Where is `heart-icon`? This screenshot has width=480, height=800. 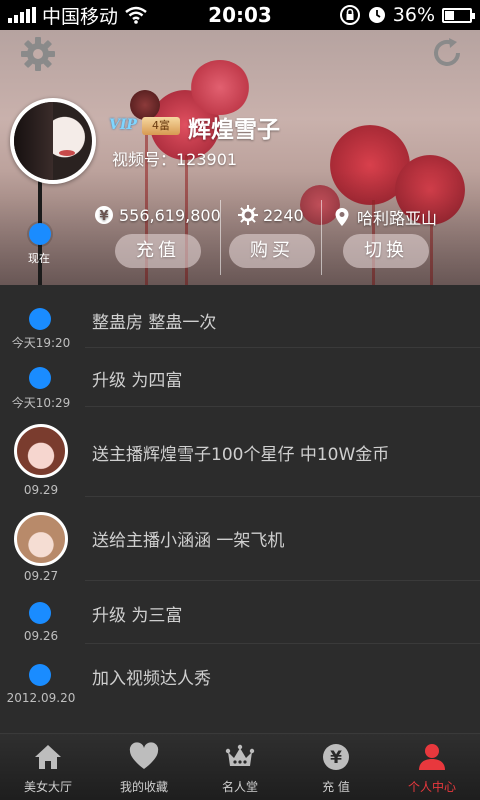
heart-icon is located at coordinates (144, 755).